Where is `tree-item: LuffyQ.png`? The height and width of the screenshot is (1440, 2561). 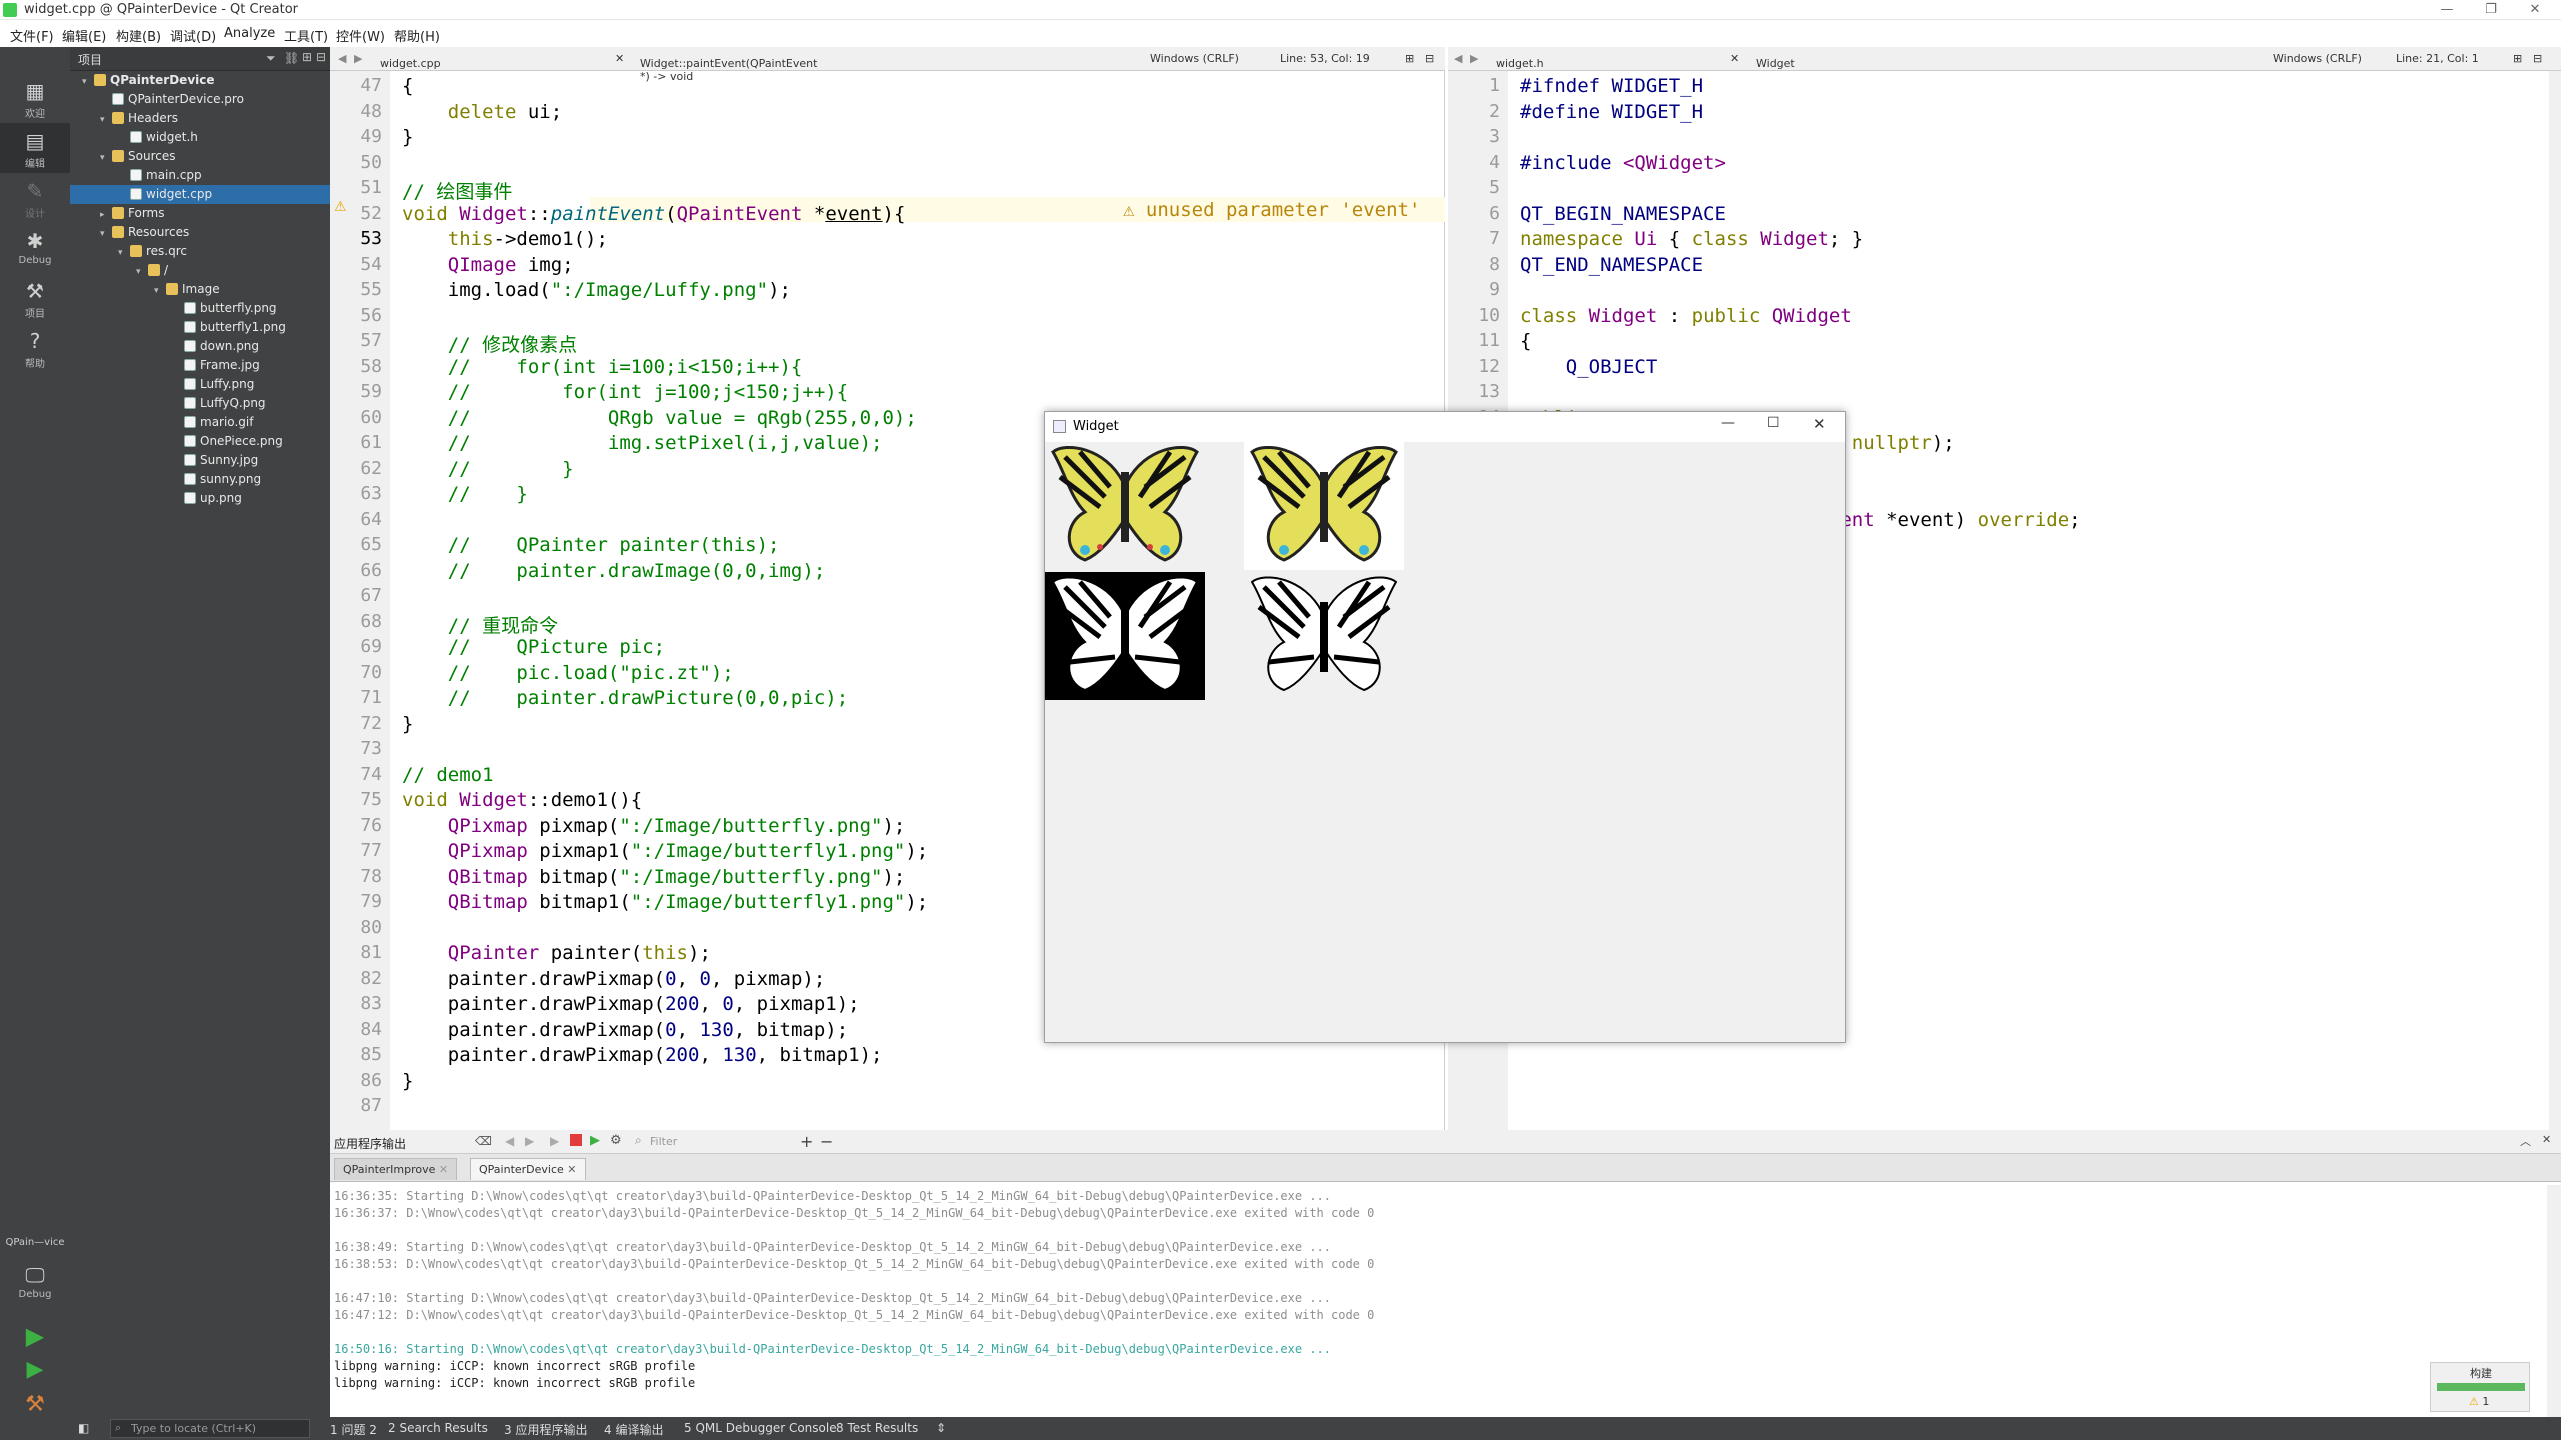 tree-item: LuffyQ.png is located at coordinates (200, 403).